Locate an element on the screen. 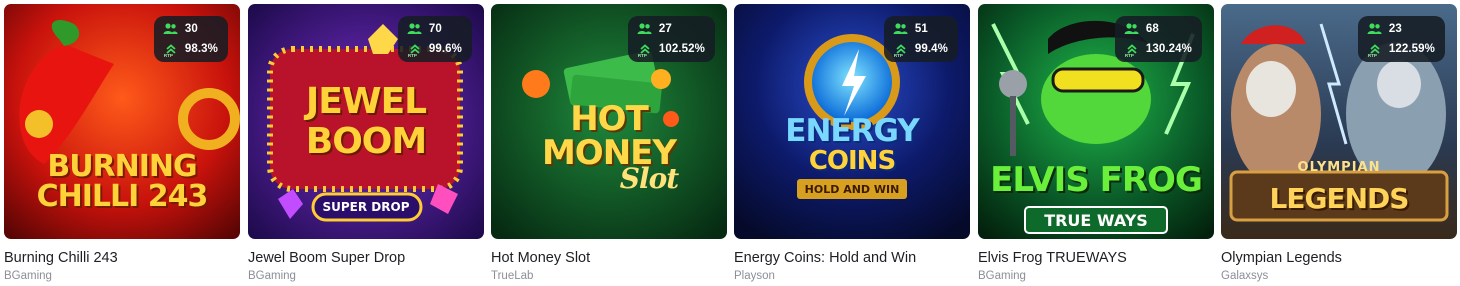 The height and width of the screenshot is (286, 1460). rtp-row: RTP 99.6% is located at coordinates (434, 49).